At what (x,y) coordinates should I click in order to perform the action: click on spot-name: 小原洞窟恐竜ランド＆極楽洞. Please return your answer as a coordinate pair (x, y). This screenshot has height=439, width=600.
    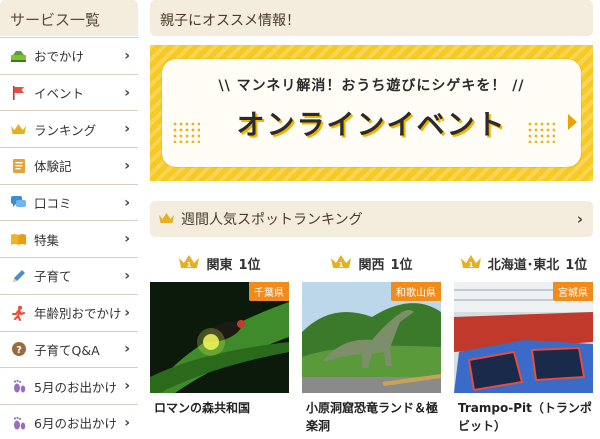
    Looking at the image, I should click on (371, 417).